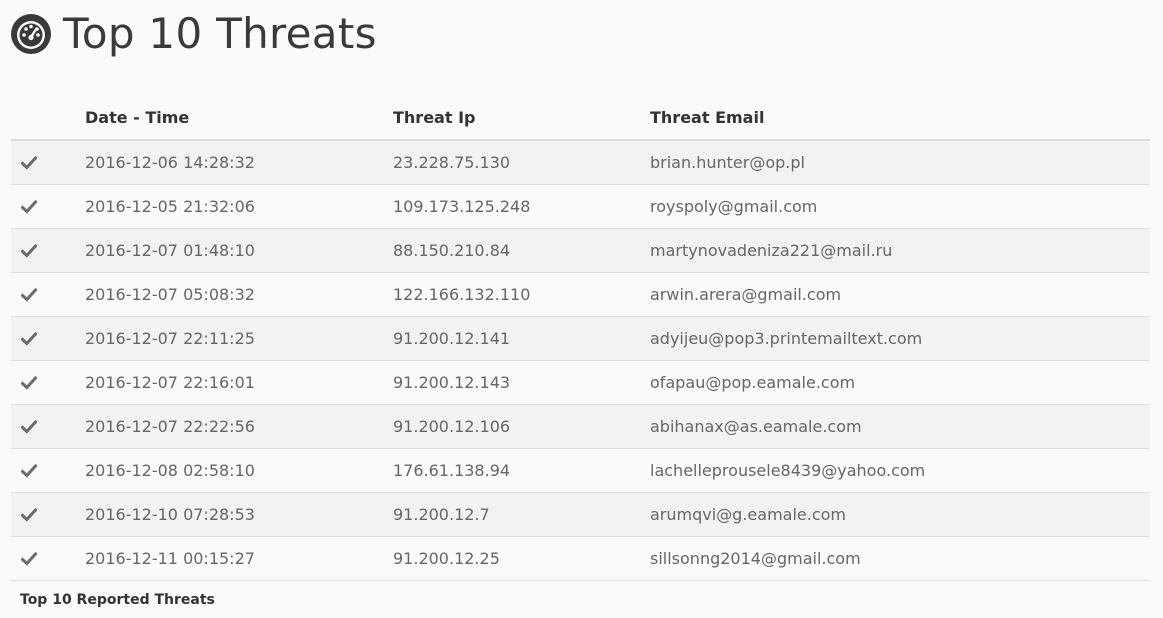 The width and height of the screenshot is (1163, 618). What do you see at coordinates (521, 558) in the screenshot?
I see `row-threat-ip: 91.200.12.25` at bounding box center [521, 558].